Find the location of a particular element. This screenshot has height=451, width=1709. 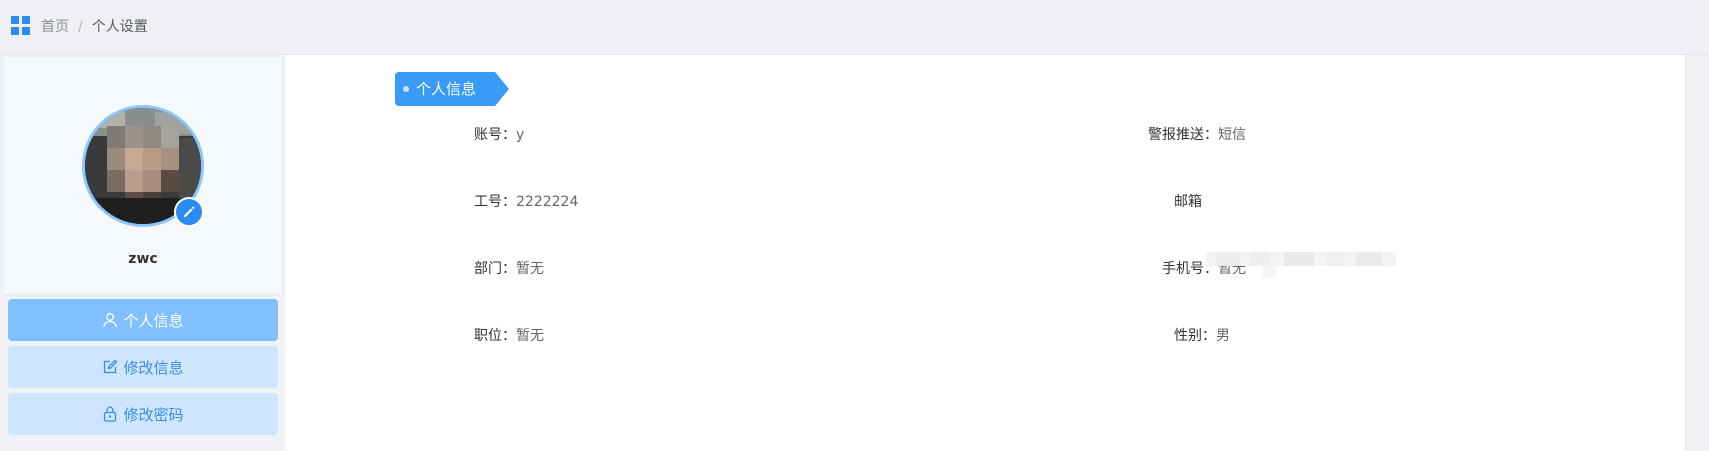

field-value: 2222224 is located at coordinates (547, 202).